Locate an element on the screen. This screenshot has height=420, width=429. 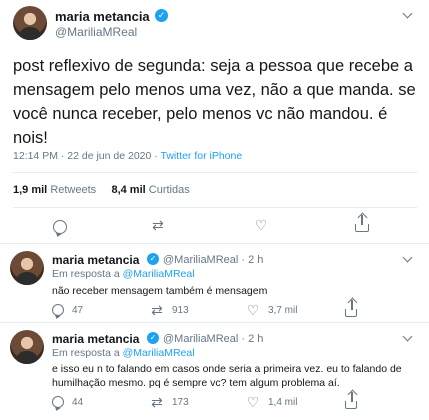
retweets-stat: 1,9 mil Retweets is located at coordinates (54, 190).